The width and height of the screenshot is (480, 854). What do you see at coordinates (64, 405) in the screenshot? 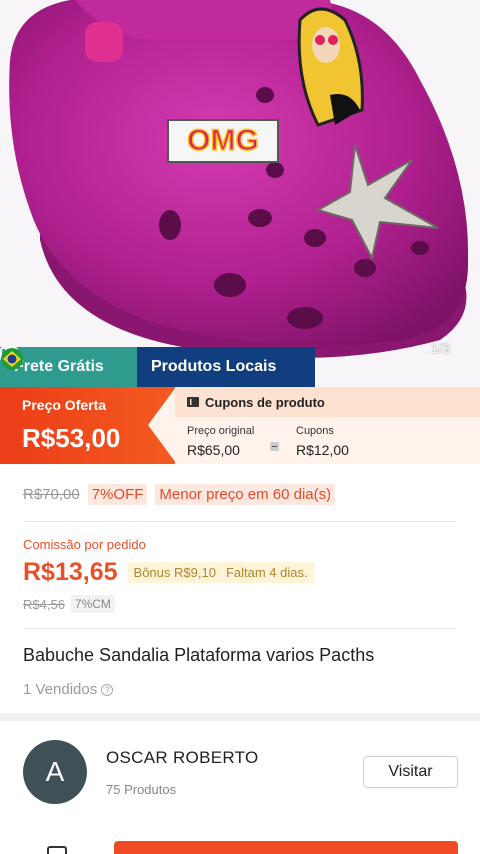
I see `offer-label: Preço Oferta` at bounding box center [64, 405].